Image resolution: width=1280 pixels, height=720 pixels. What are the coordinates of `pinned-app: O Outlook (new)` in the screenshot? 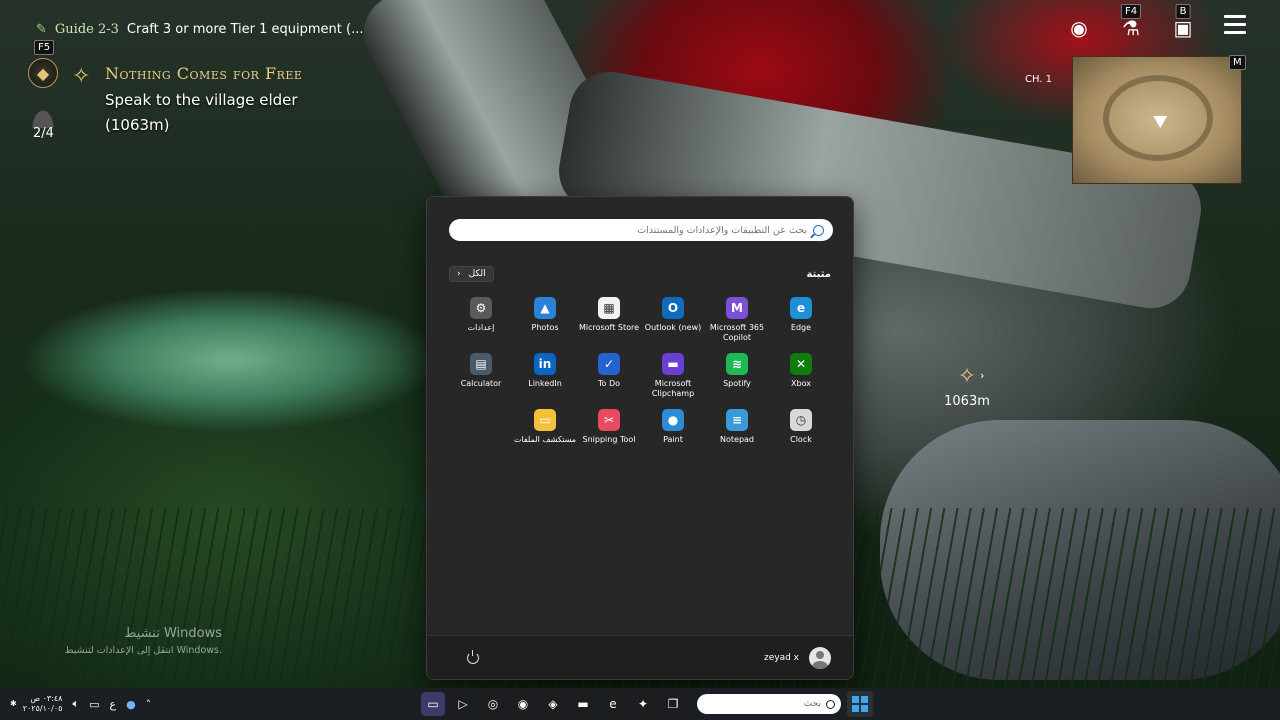 It's located at (673, 325).